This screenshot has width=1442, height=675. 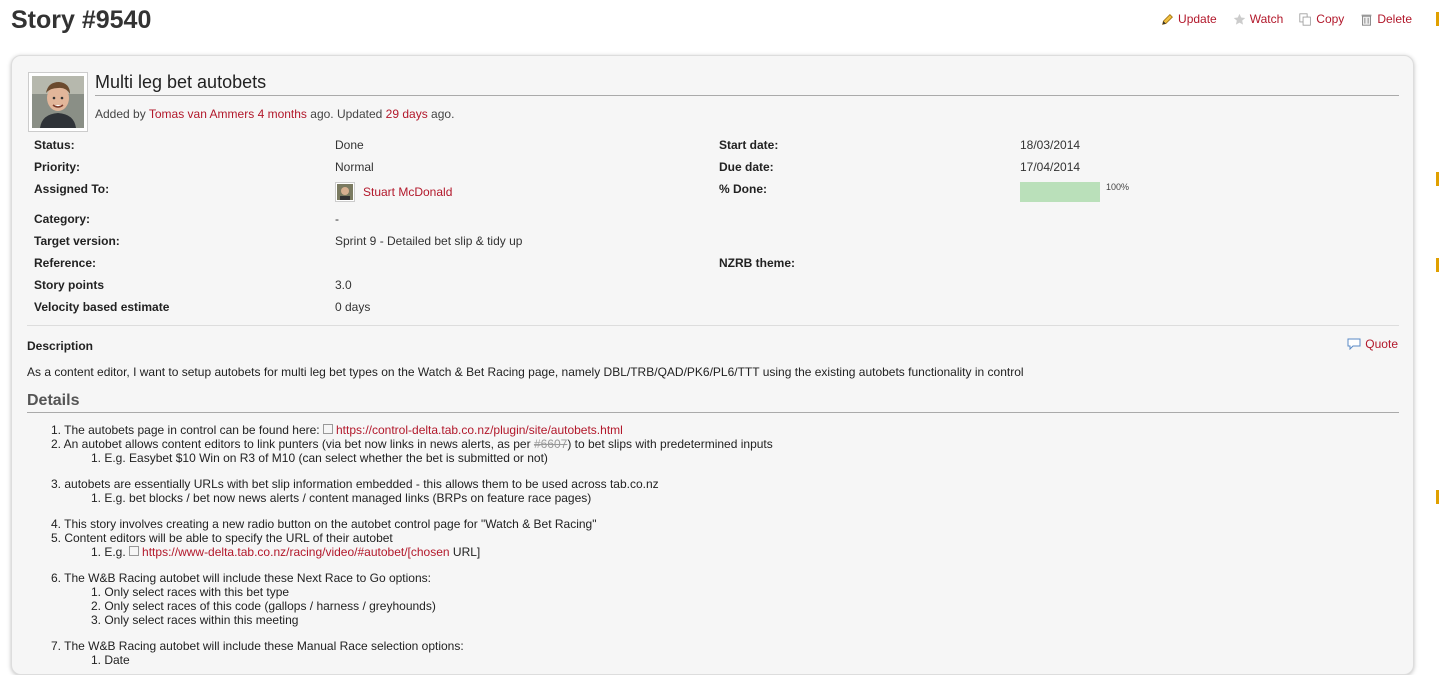 I want to click on progress-fill, so click(x=1060, y=192).